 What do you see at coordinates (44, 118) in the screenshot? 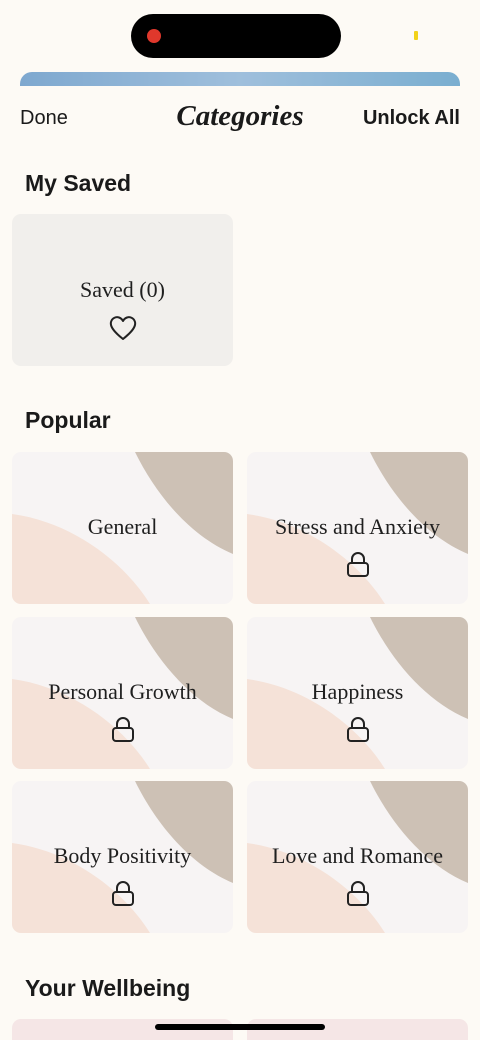
I see `done-button: Done` at bounding box center [44, 118].